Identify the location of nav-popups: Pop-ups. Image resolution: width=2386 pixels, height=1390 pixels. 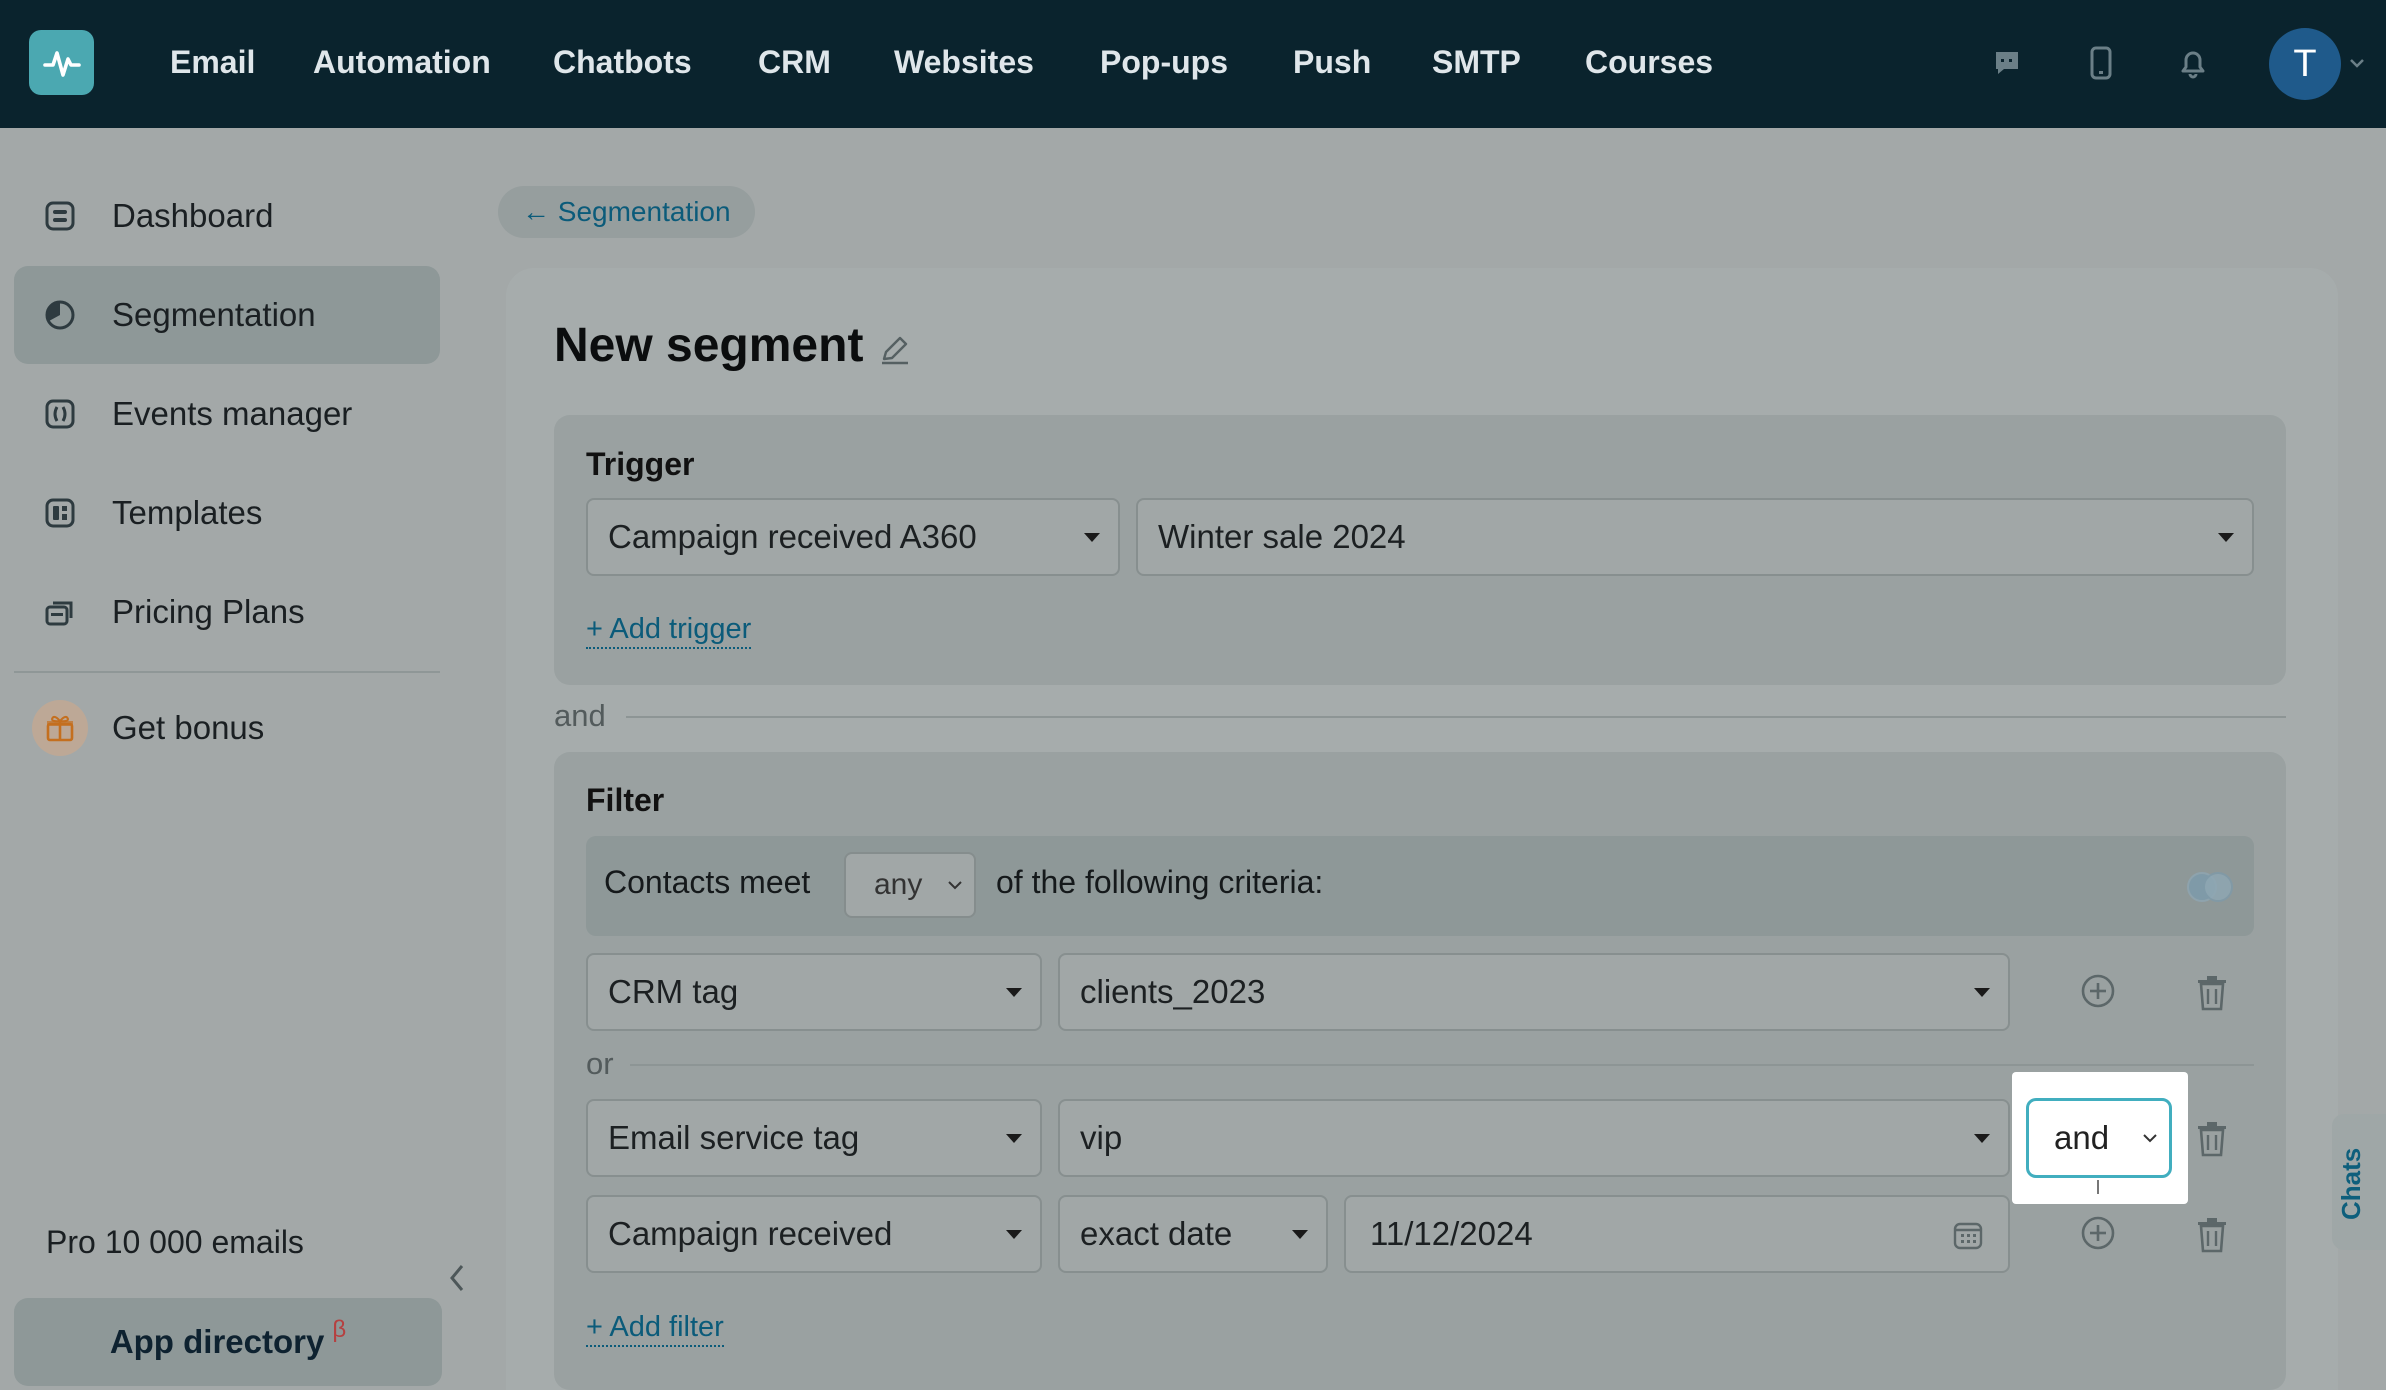
(1164, 63).